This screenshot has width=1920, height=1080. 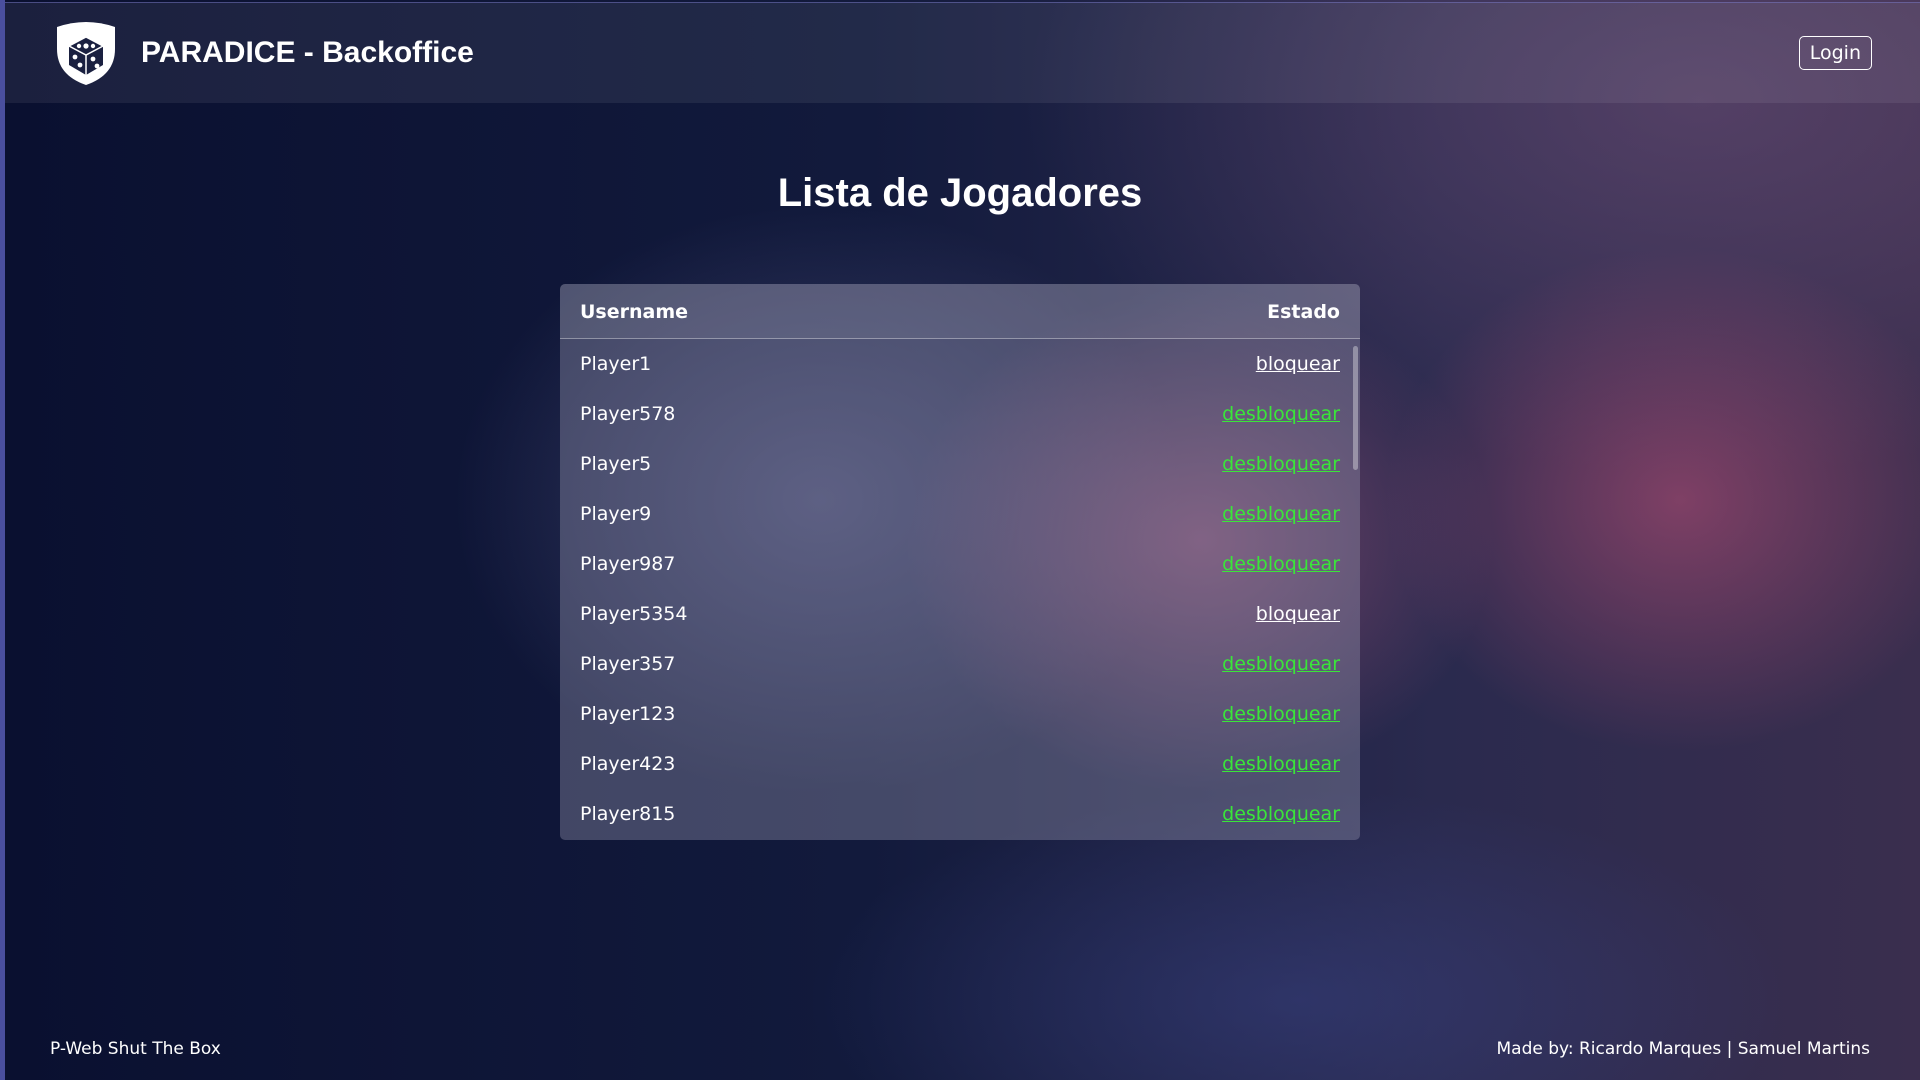 I want to click on username-cell: Player9, so click(x=616, y=514).